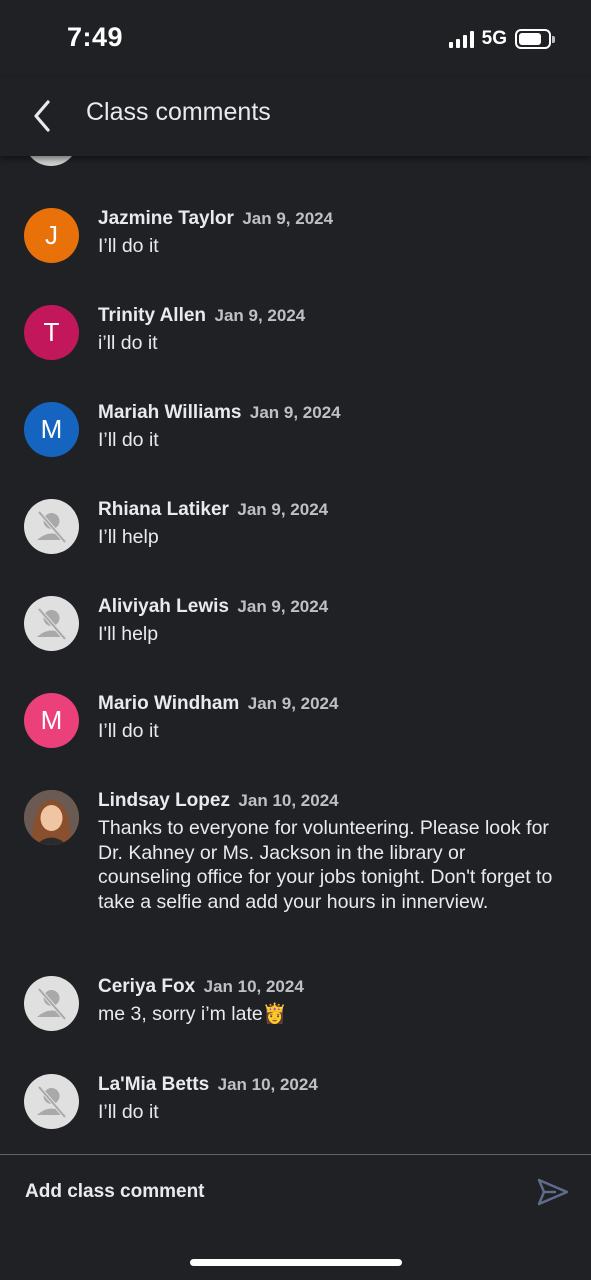 This screenshot has height=1280, width=591. What do you see at coordinates (192, 1014) in the screenshot?
I see `comment-text: me 3, sorry i’m late👸` at bounding box center [192, 1014].